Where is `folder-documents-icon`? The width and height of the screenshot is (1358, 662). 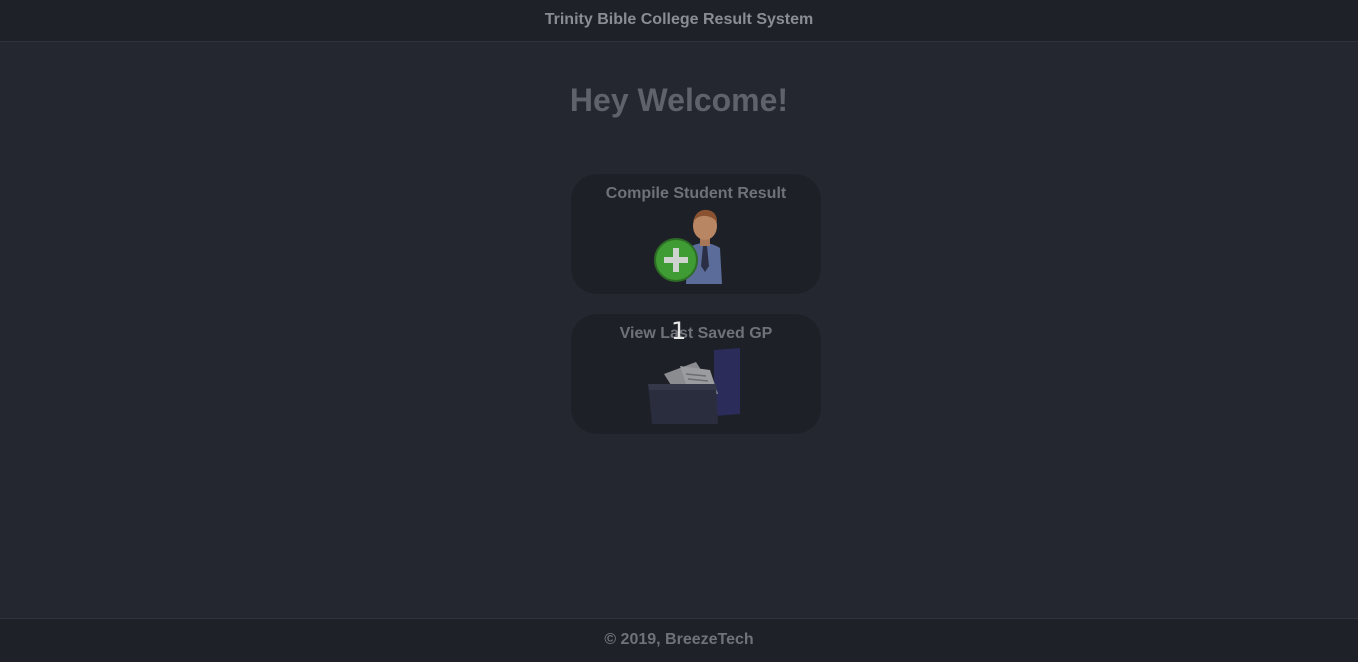
folder-documents-icon is located at coordinates (694, 386).